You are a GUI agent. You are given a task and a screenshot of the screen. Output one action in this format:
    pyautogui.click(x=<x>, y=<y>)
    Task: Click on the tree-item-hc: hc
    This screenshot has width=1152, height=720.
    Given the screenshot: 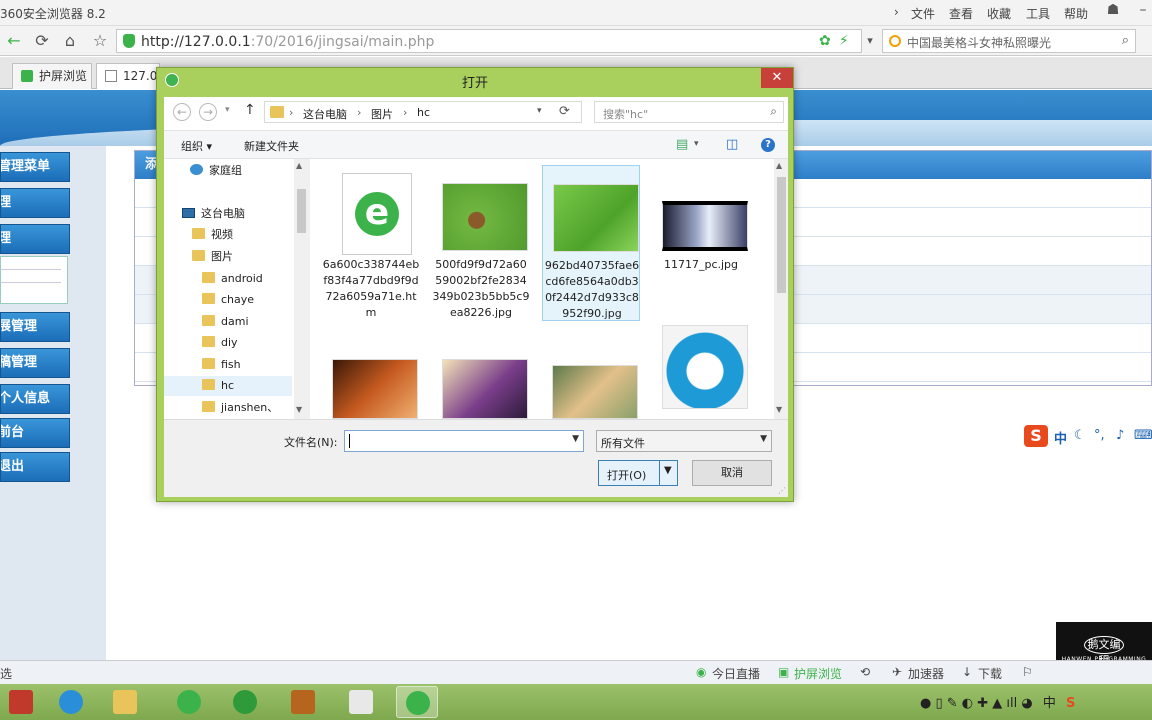 What is the action you would take?
    pyautogui.click(x=228, y=386)
    